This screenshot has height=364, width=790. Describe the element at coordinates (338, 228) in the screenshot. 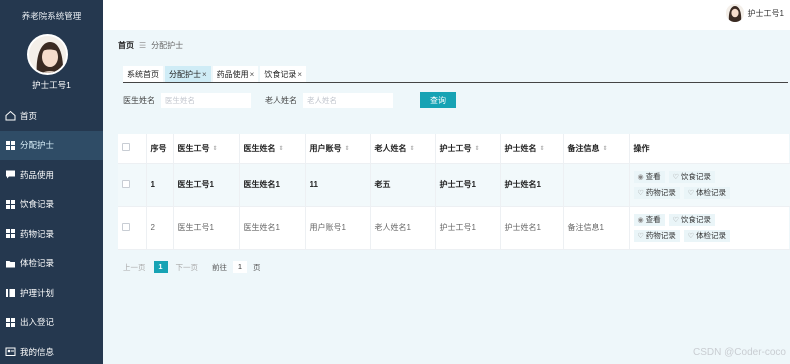

I see `cell-user-account: 用户账号1` at that location.